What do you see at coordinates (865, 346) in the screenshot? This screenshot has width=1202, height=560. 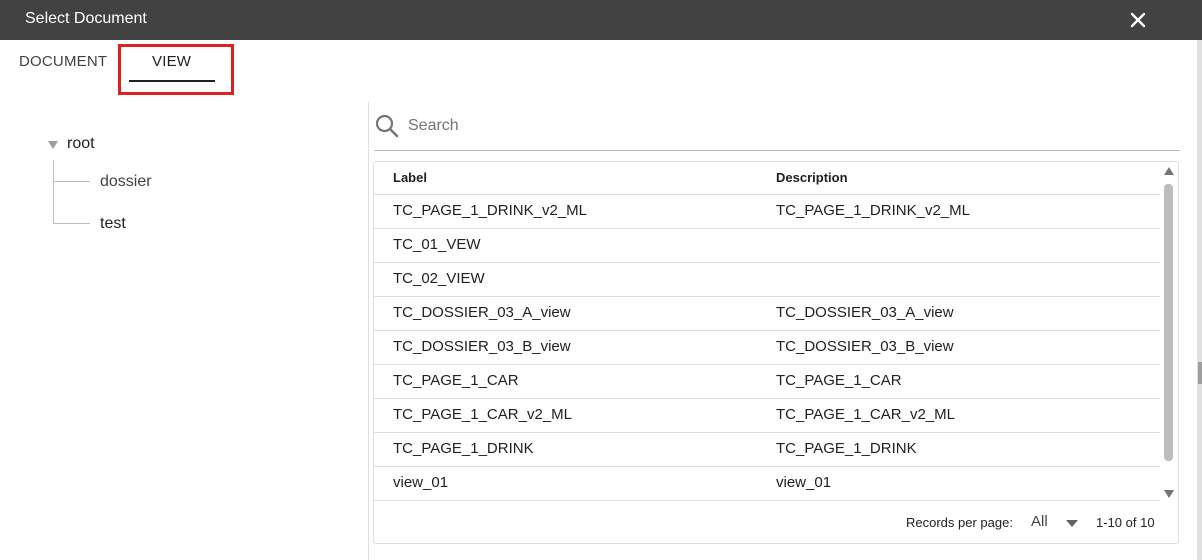 I see `cell-description: TC_DOSSIER_03_B_view` at bounding box center [865, 346].